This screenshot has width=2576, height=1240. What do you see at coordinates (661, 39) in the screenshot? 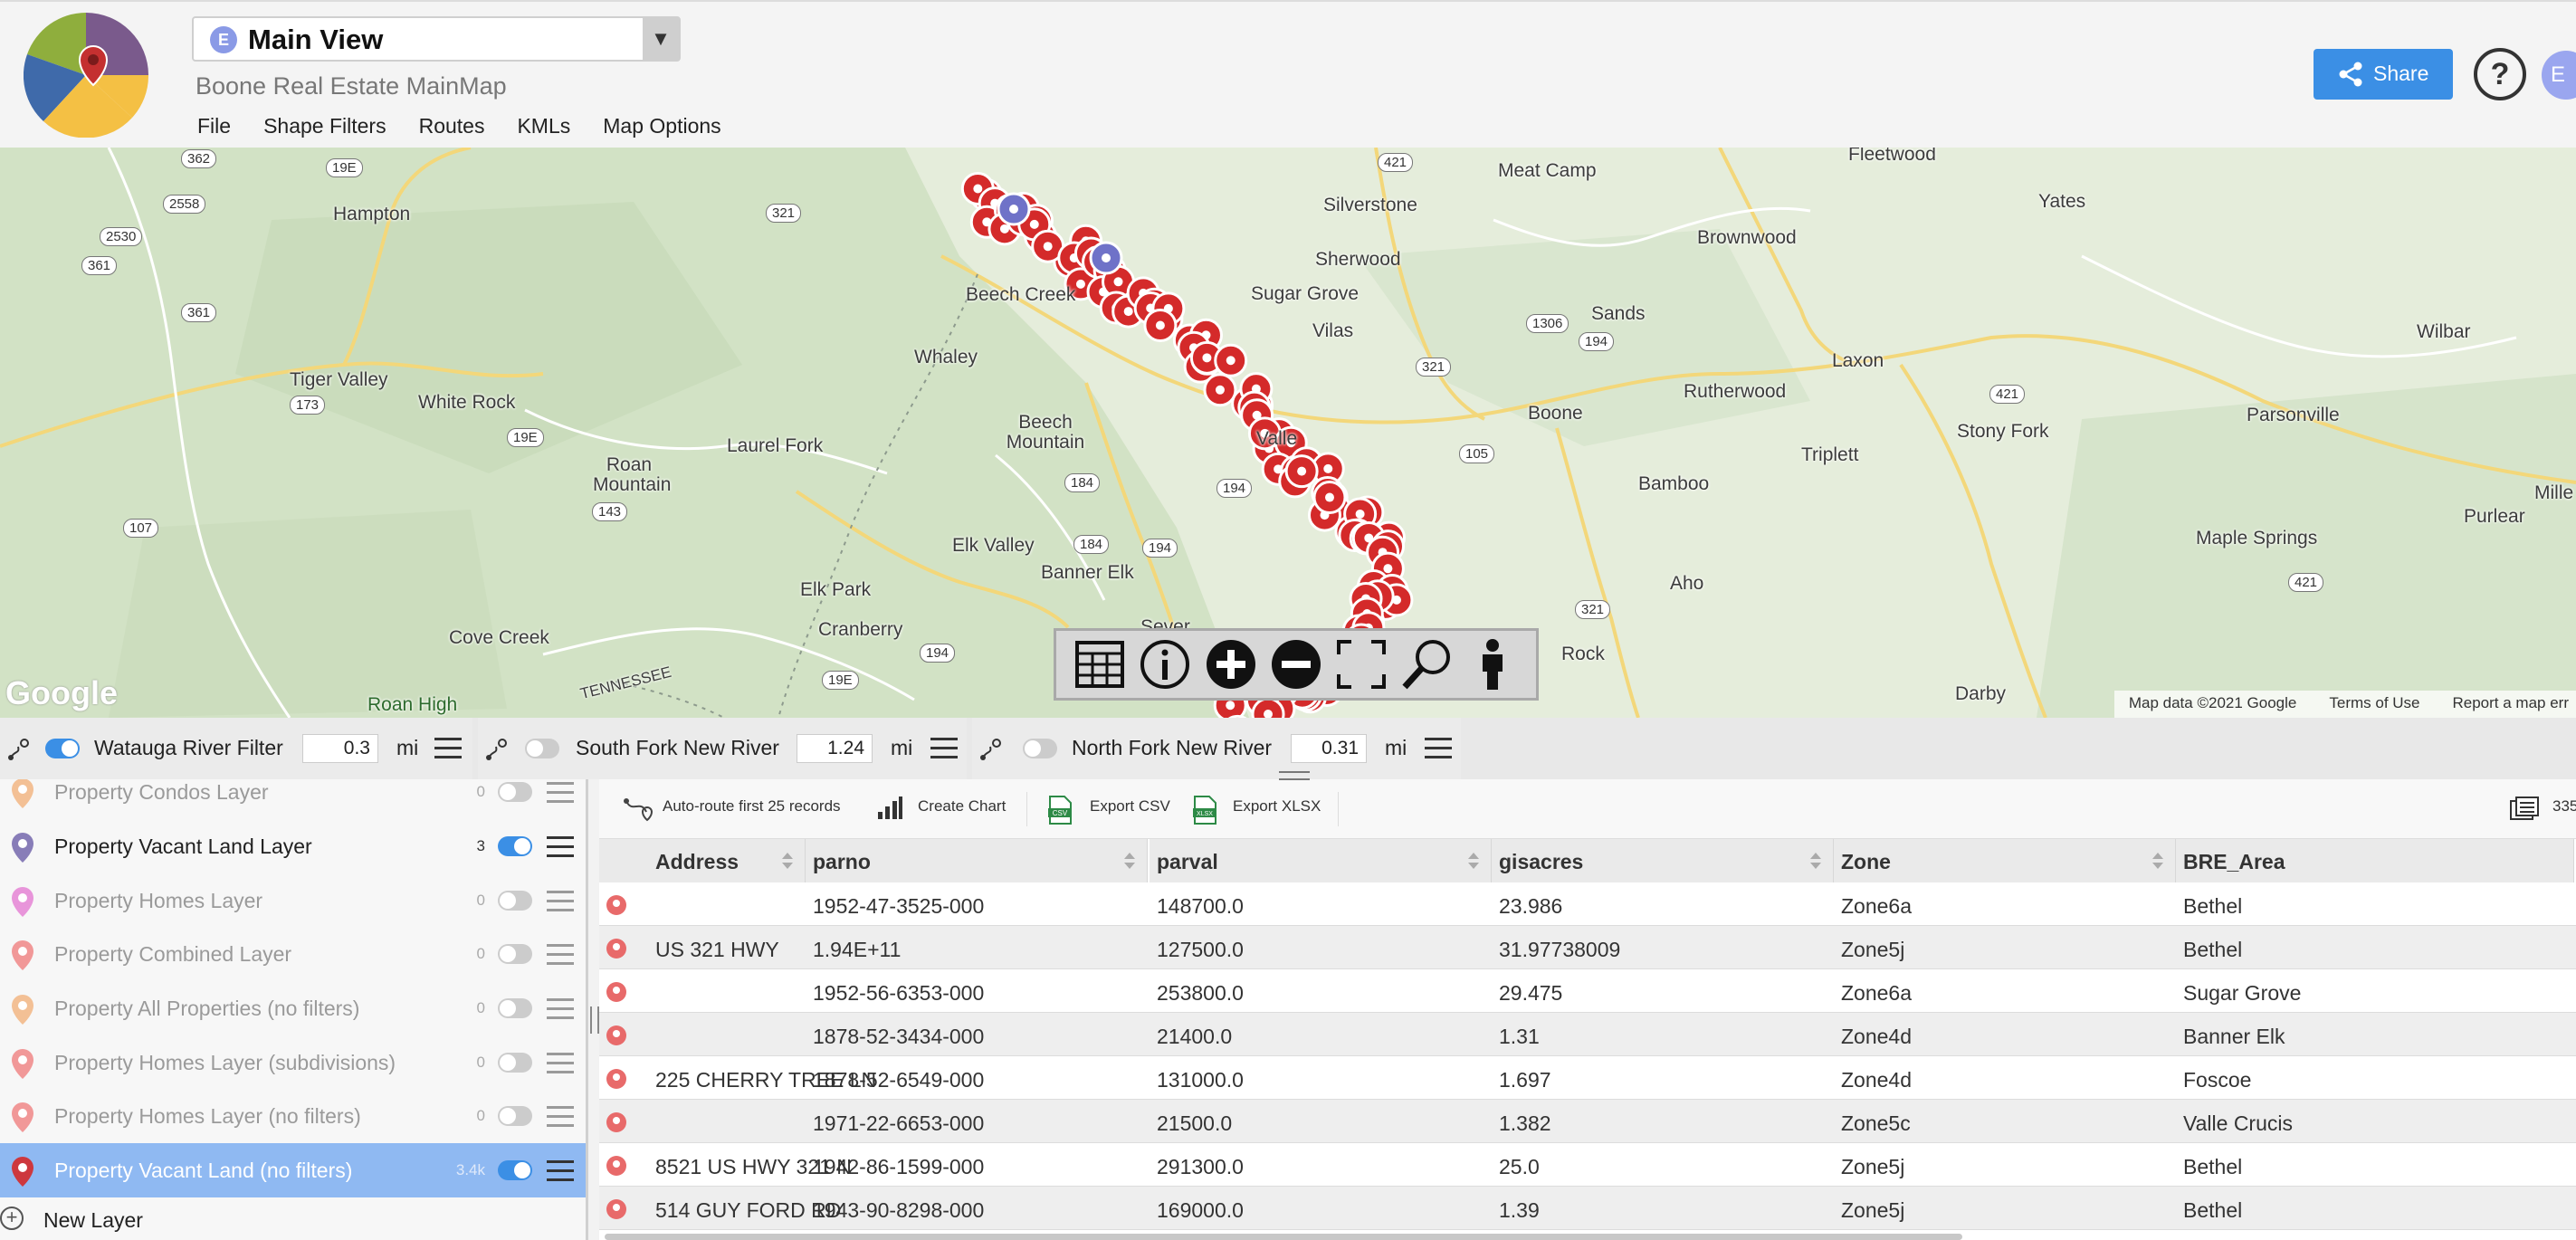
I see `chevron-down-icon: ▼` at bounding box center [661, 39].